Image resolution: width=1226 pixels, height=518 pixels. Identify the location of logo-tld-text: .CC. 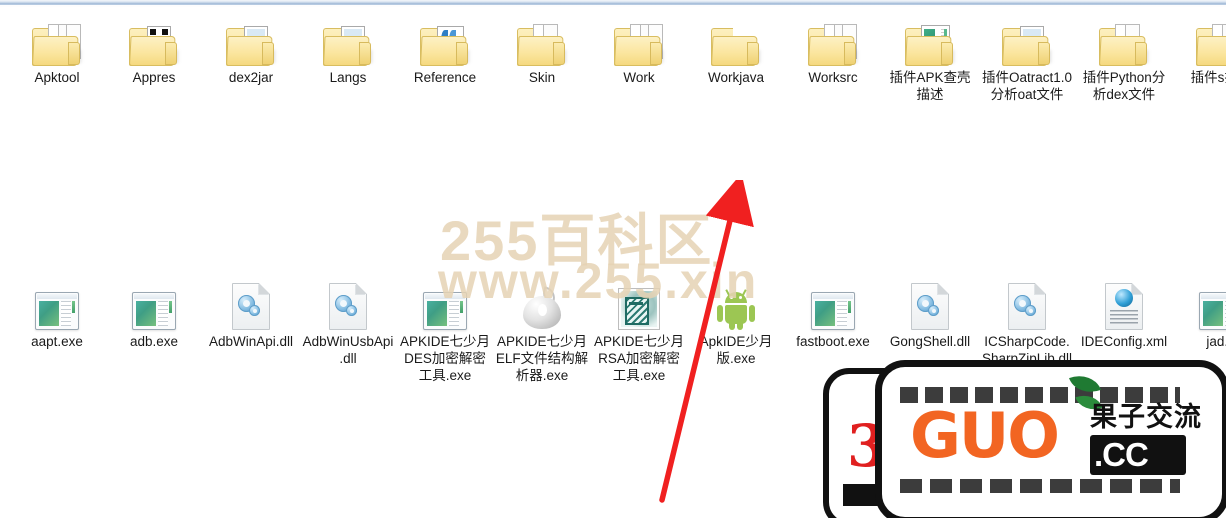
(1121, 454).